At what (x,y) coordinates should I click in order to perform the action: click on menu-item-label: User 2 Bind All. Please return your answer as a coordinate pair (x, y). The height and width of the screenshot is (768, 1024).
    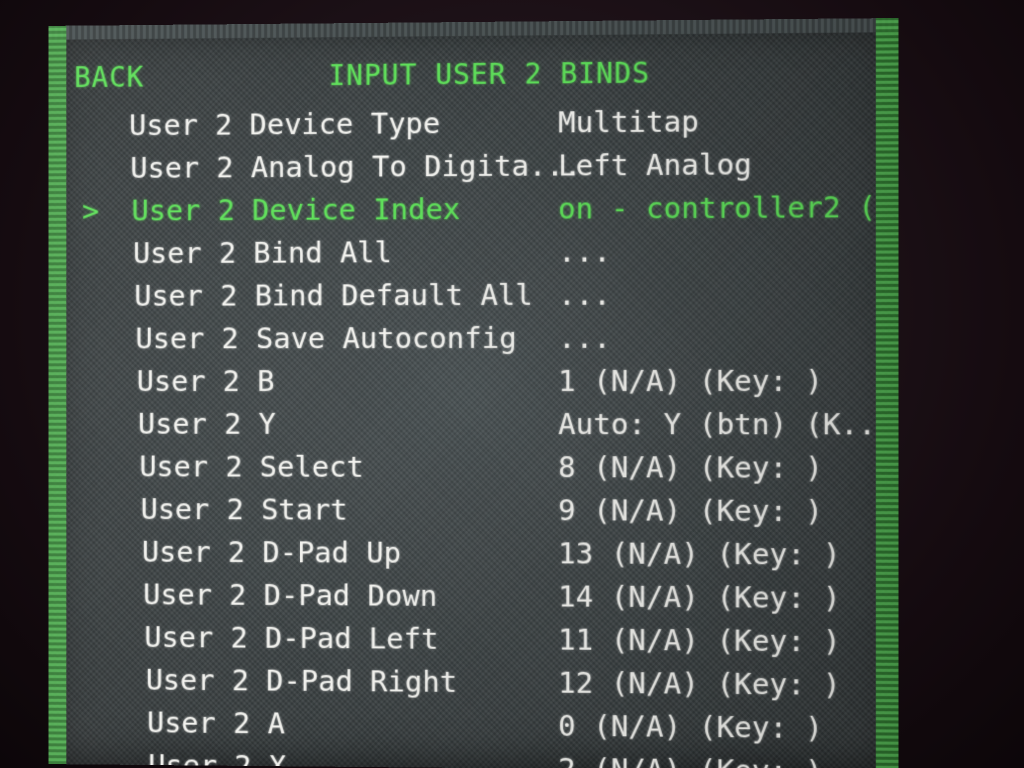
    Looking at the image, I should click on (262, 253).